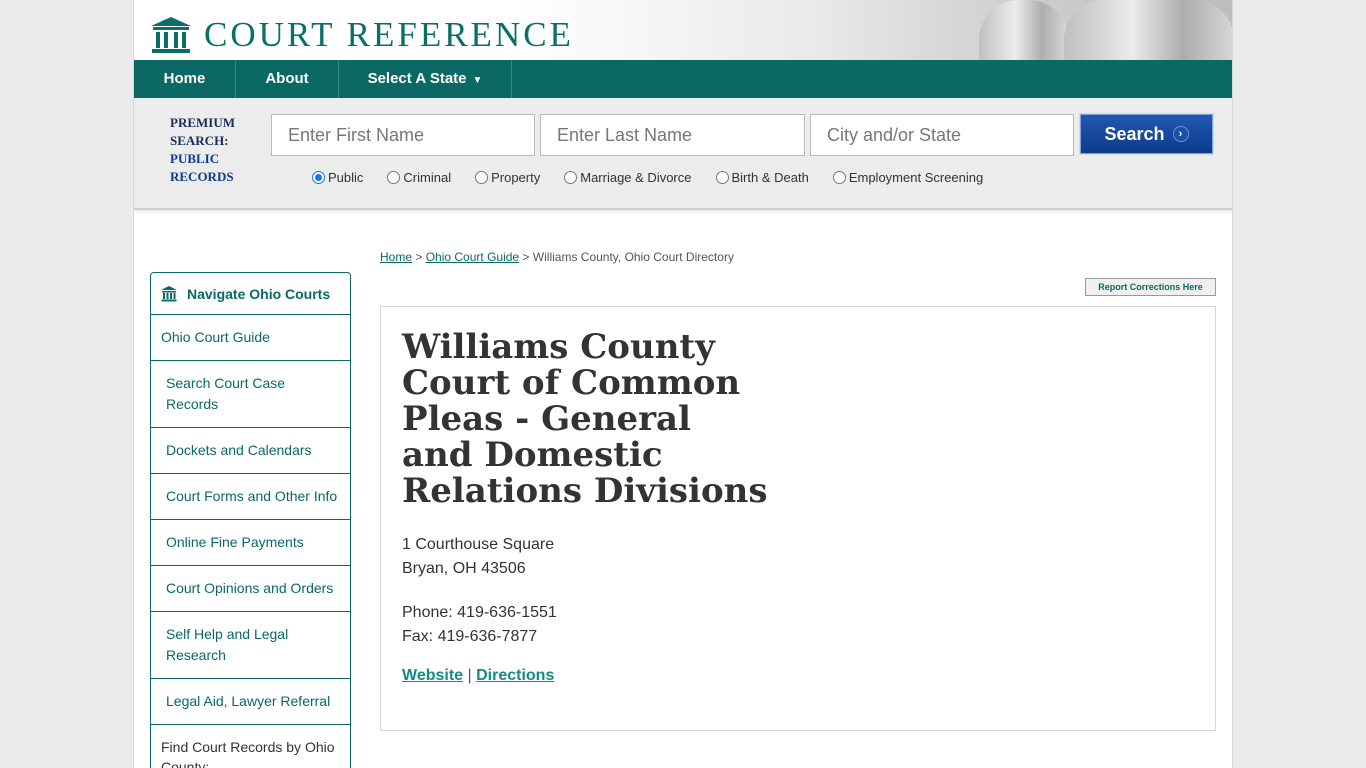 The width and height of the screenshot is (1366, 768). I want to click on court-fax: Fax: 419-636-7877, so click(470, 636).